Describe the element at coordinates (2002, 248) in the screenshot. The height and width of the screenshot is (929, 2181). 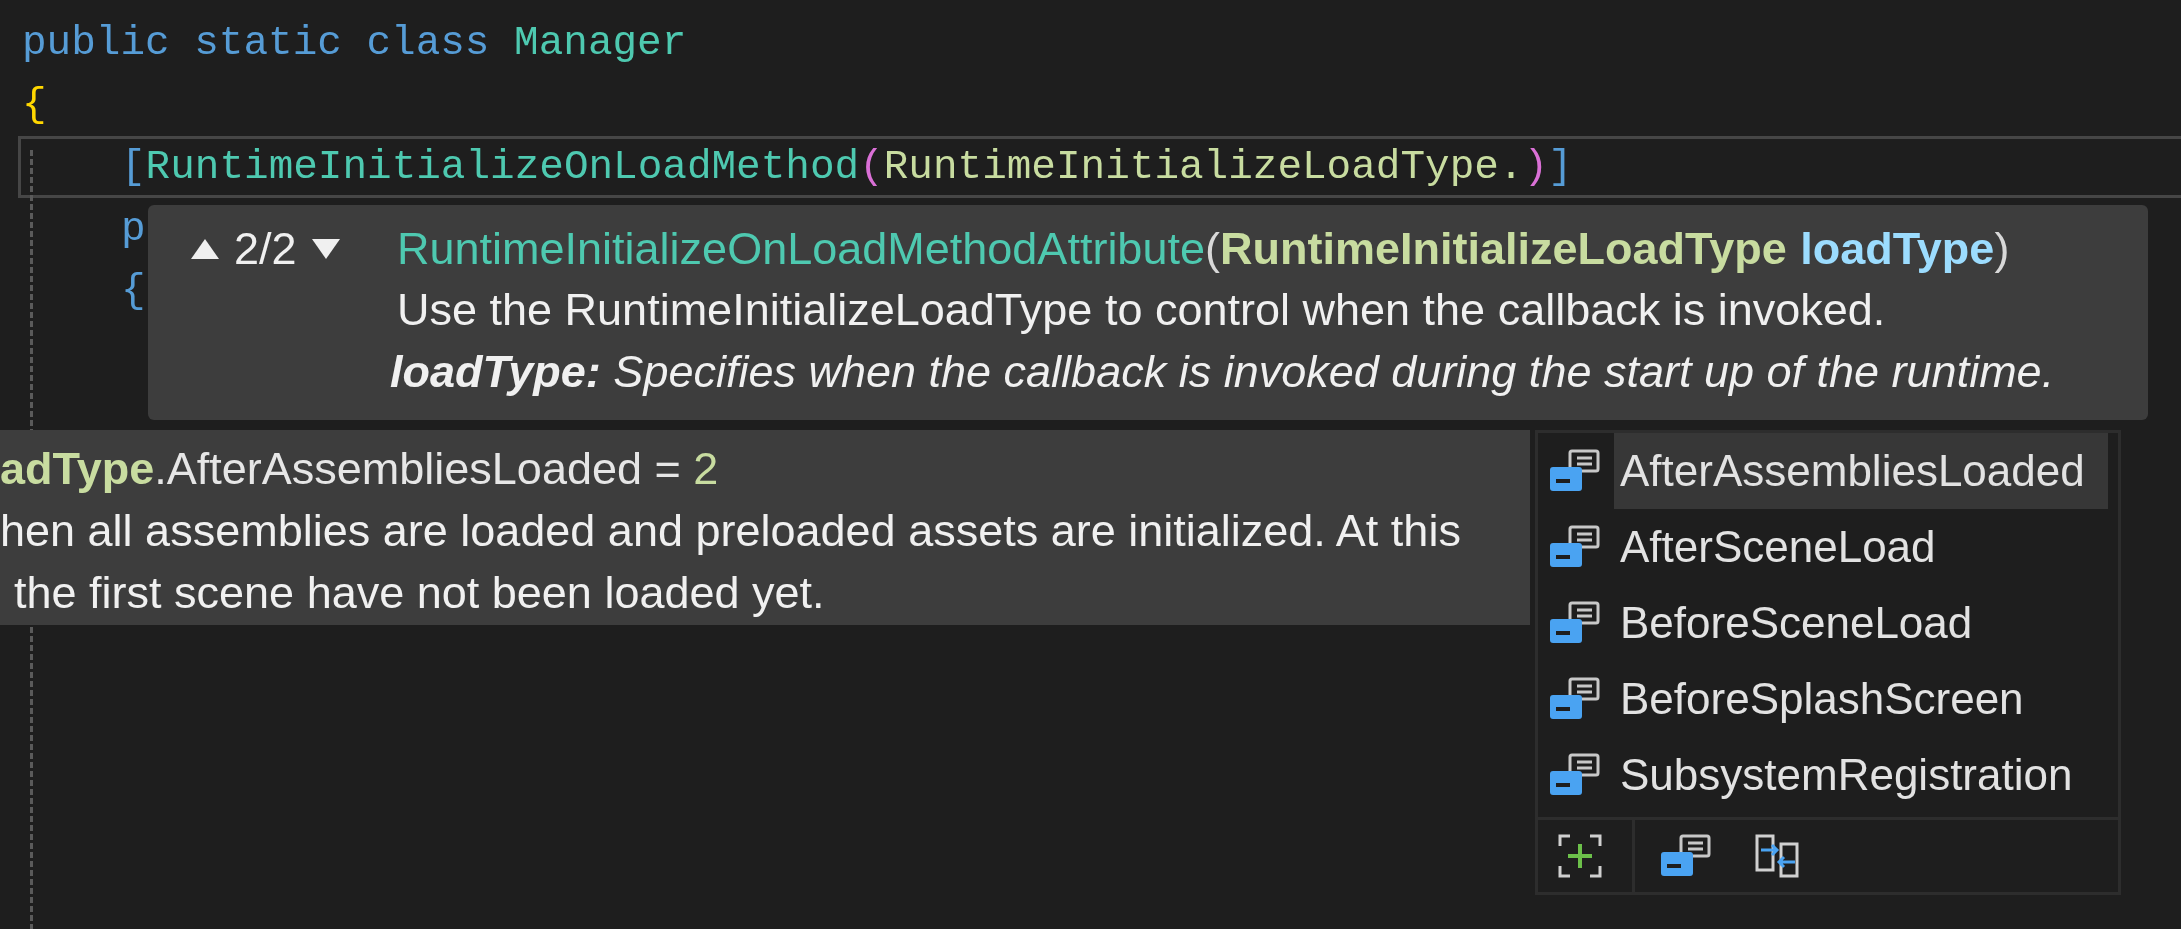
I see `signature-text: )` at that location.